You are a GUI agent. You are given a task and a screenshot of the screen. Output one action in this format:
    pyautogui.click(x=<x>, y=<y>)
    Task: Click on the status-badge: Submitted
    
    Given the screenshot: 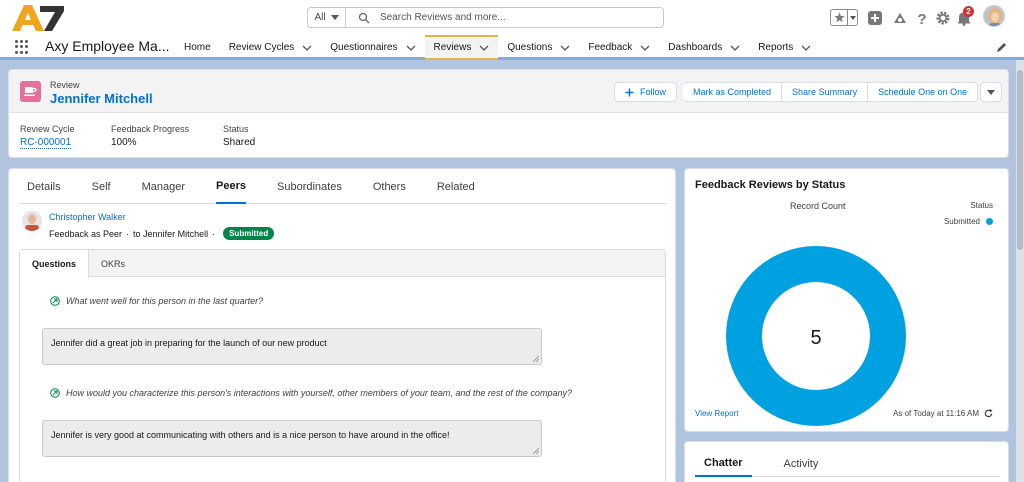 What is the action you would take?
    pyautogui.click(x=249, y=233)
    